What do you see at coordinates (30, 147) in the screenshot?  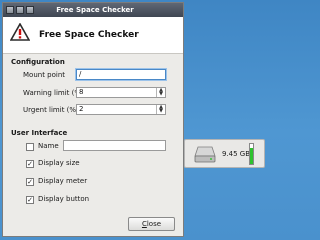 I see `name-checkbox` at bounding box center [30, 147].